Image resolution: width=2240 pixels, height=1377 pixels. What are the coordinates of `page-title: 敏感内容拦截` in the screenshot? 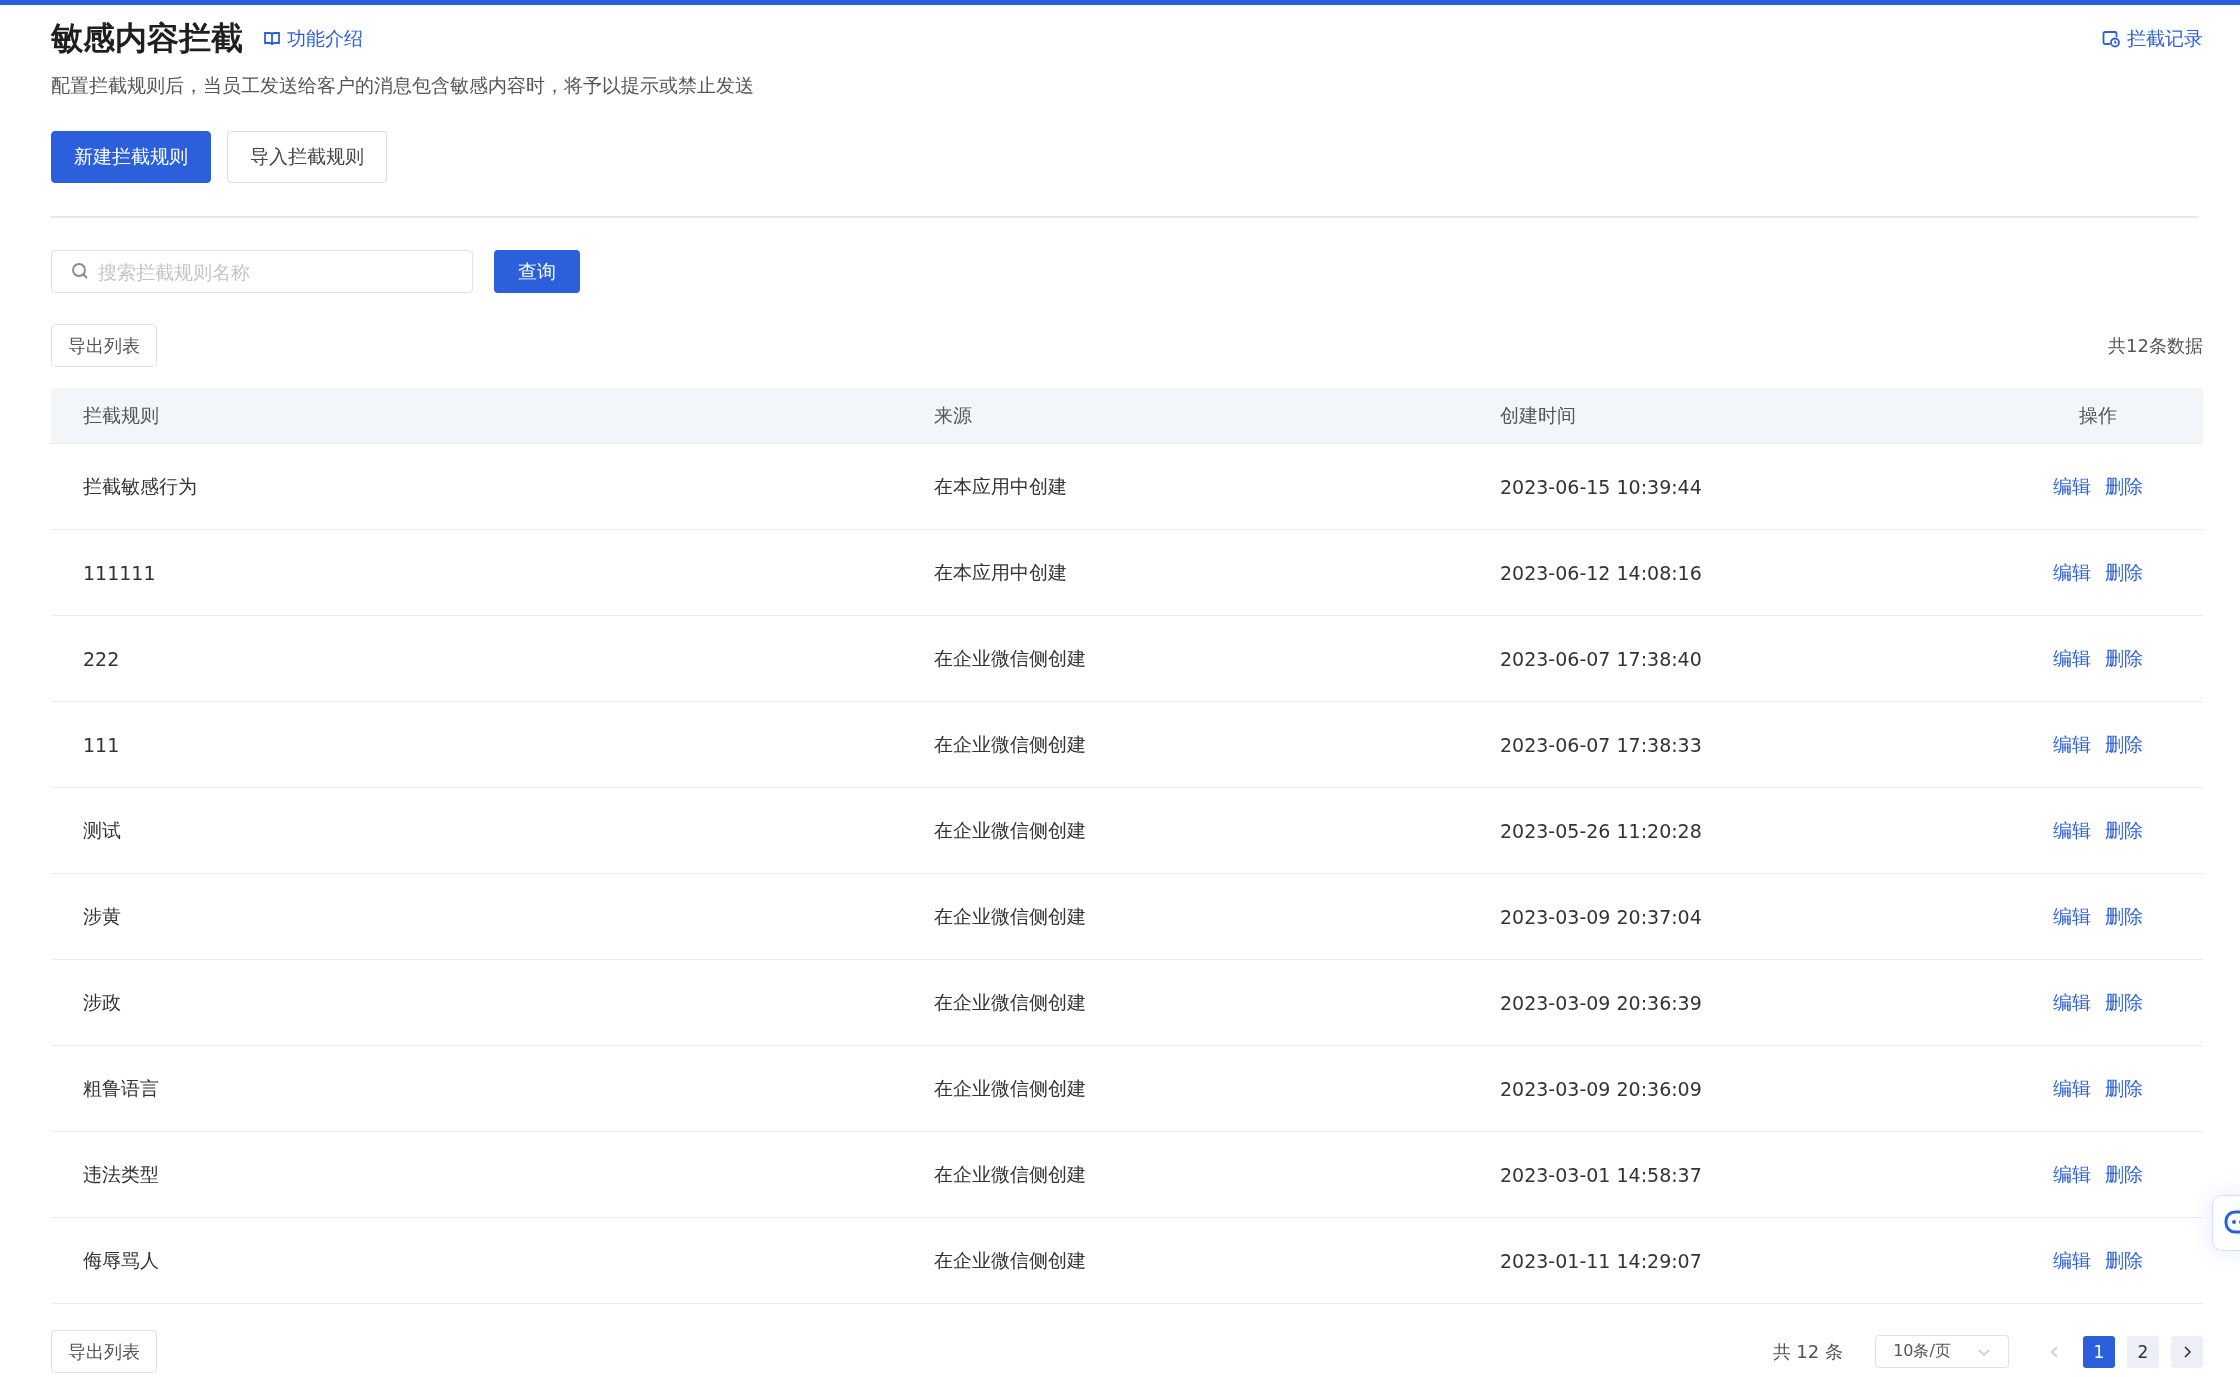 It's located at (147, 38).